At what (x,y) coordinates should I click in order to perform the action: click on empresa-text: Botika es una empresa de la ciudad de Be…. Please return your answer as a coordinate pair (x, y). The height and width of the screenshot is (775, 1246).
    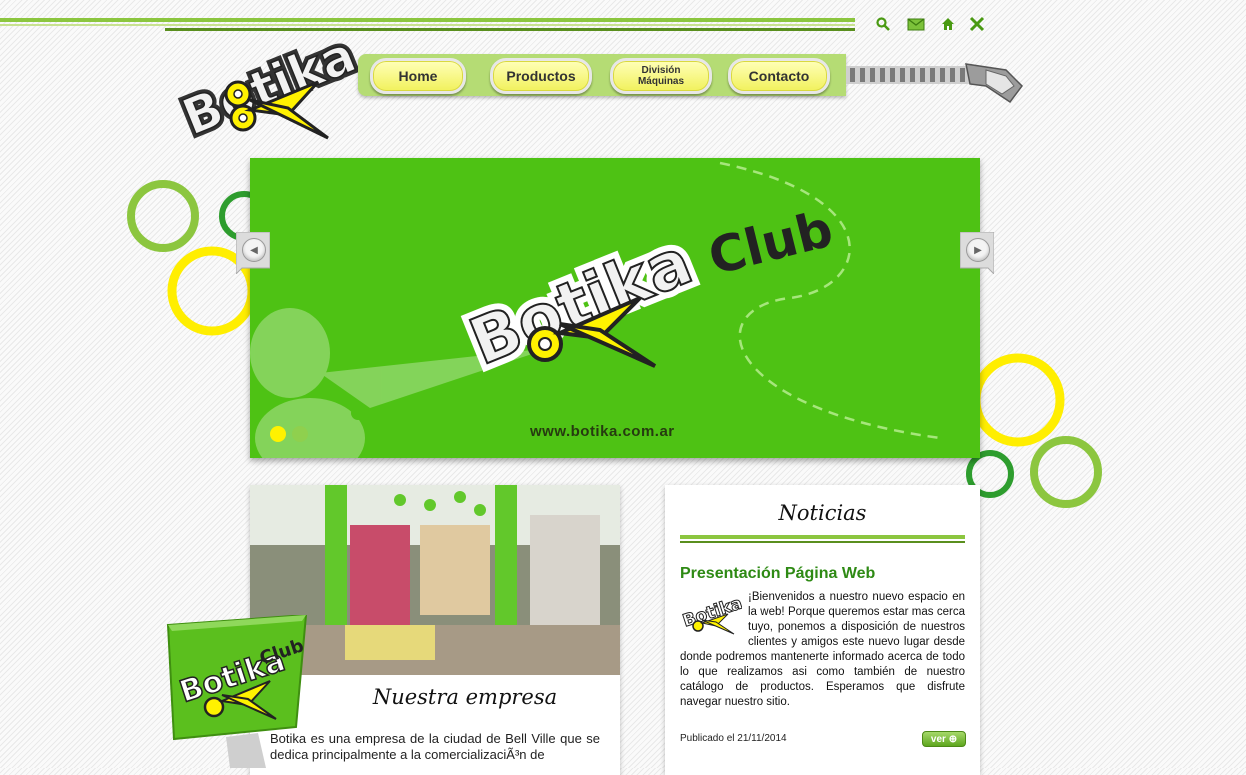
    Looking at the image, I should click on (435, 746).